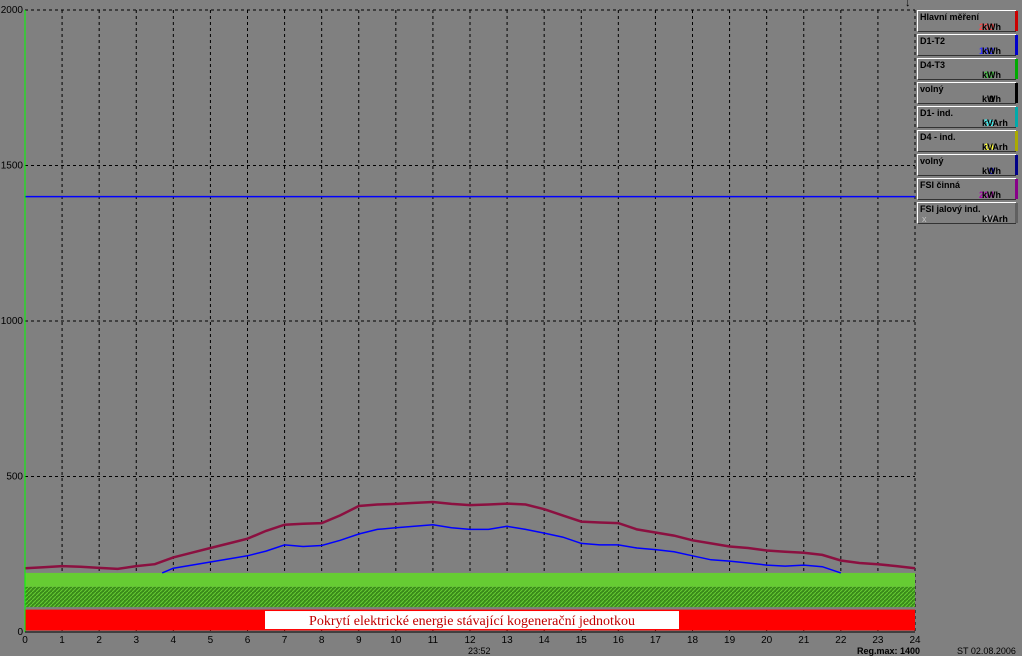 This screenshot has width=1022, height=656. I want to click on legend-item: FSI činná 204 kWh, so click(967, 189).